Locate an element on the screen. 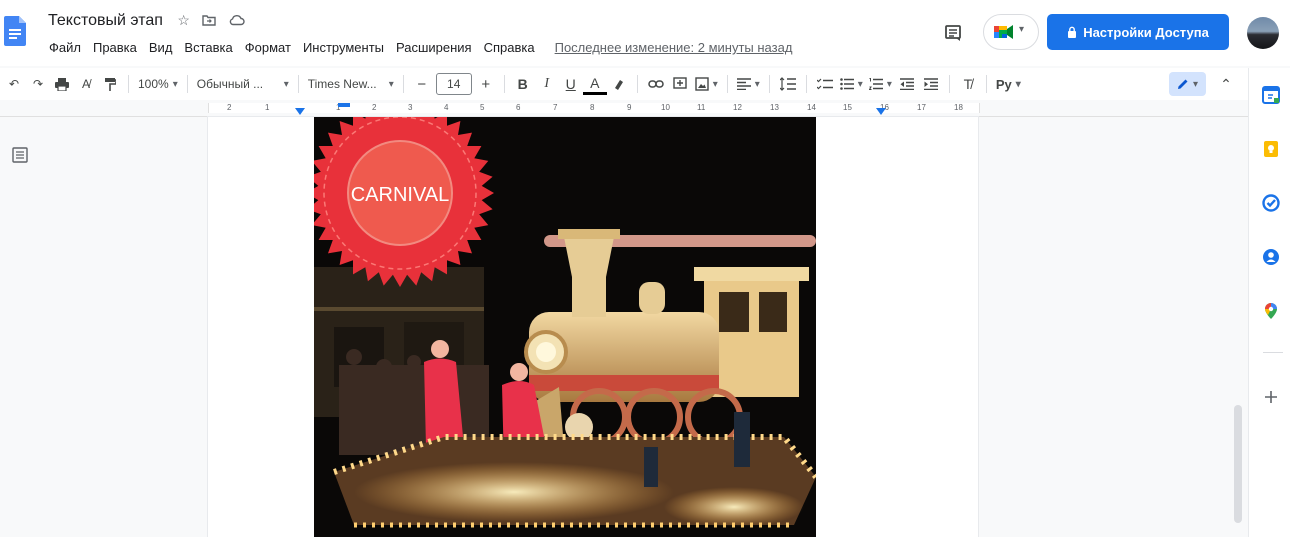 This screenshot has height=537, width=1290. ruler-mark: 4 is located at coordinates (446, 107).